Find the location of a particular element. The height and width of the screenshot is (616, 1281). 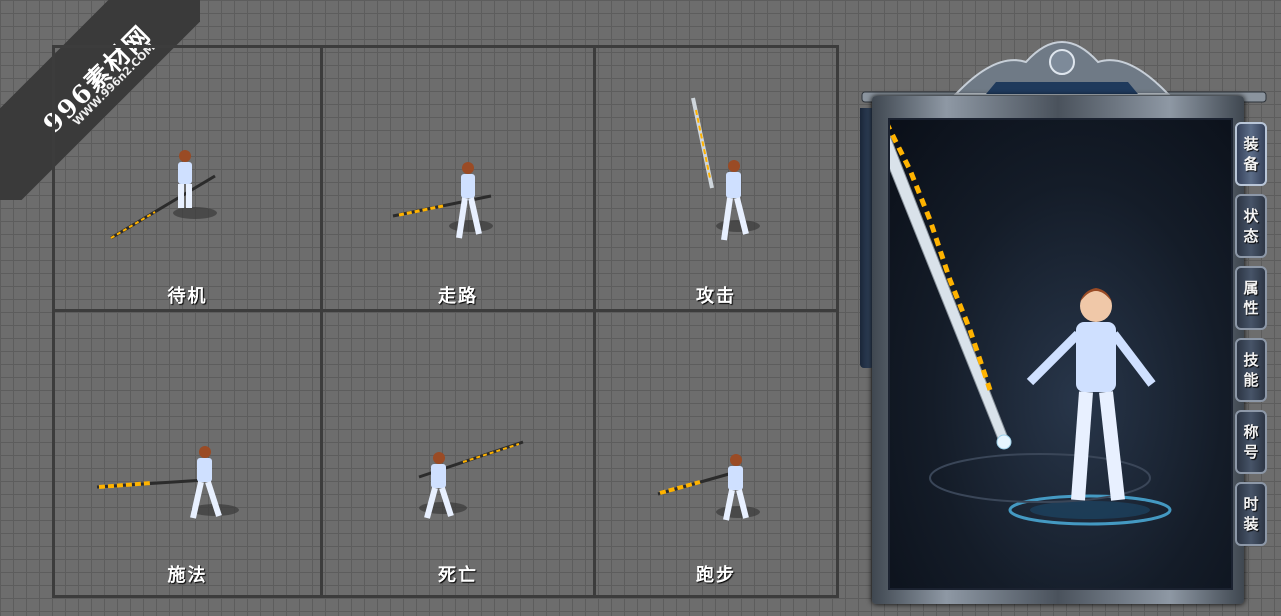

tab-titles-label-2: 号 is located at coordinates (1251, 452).